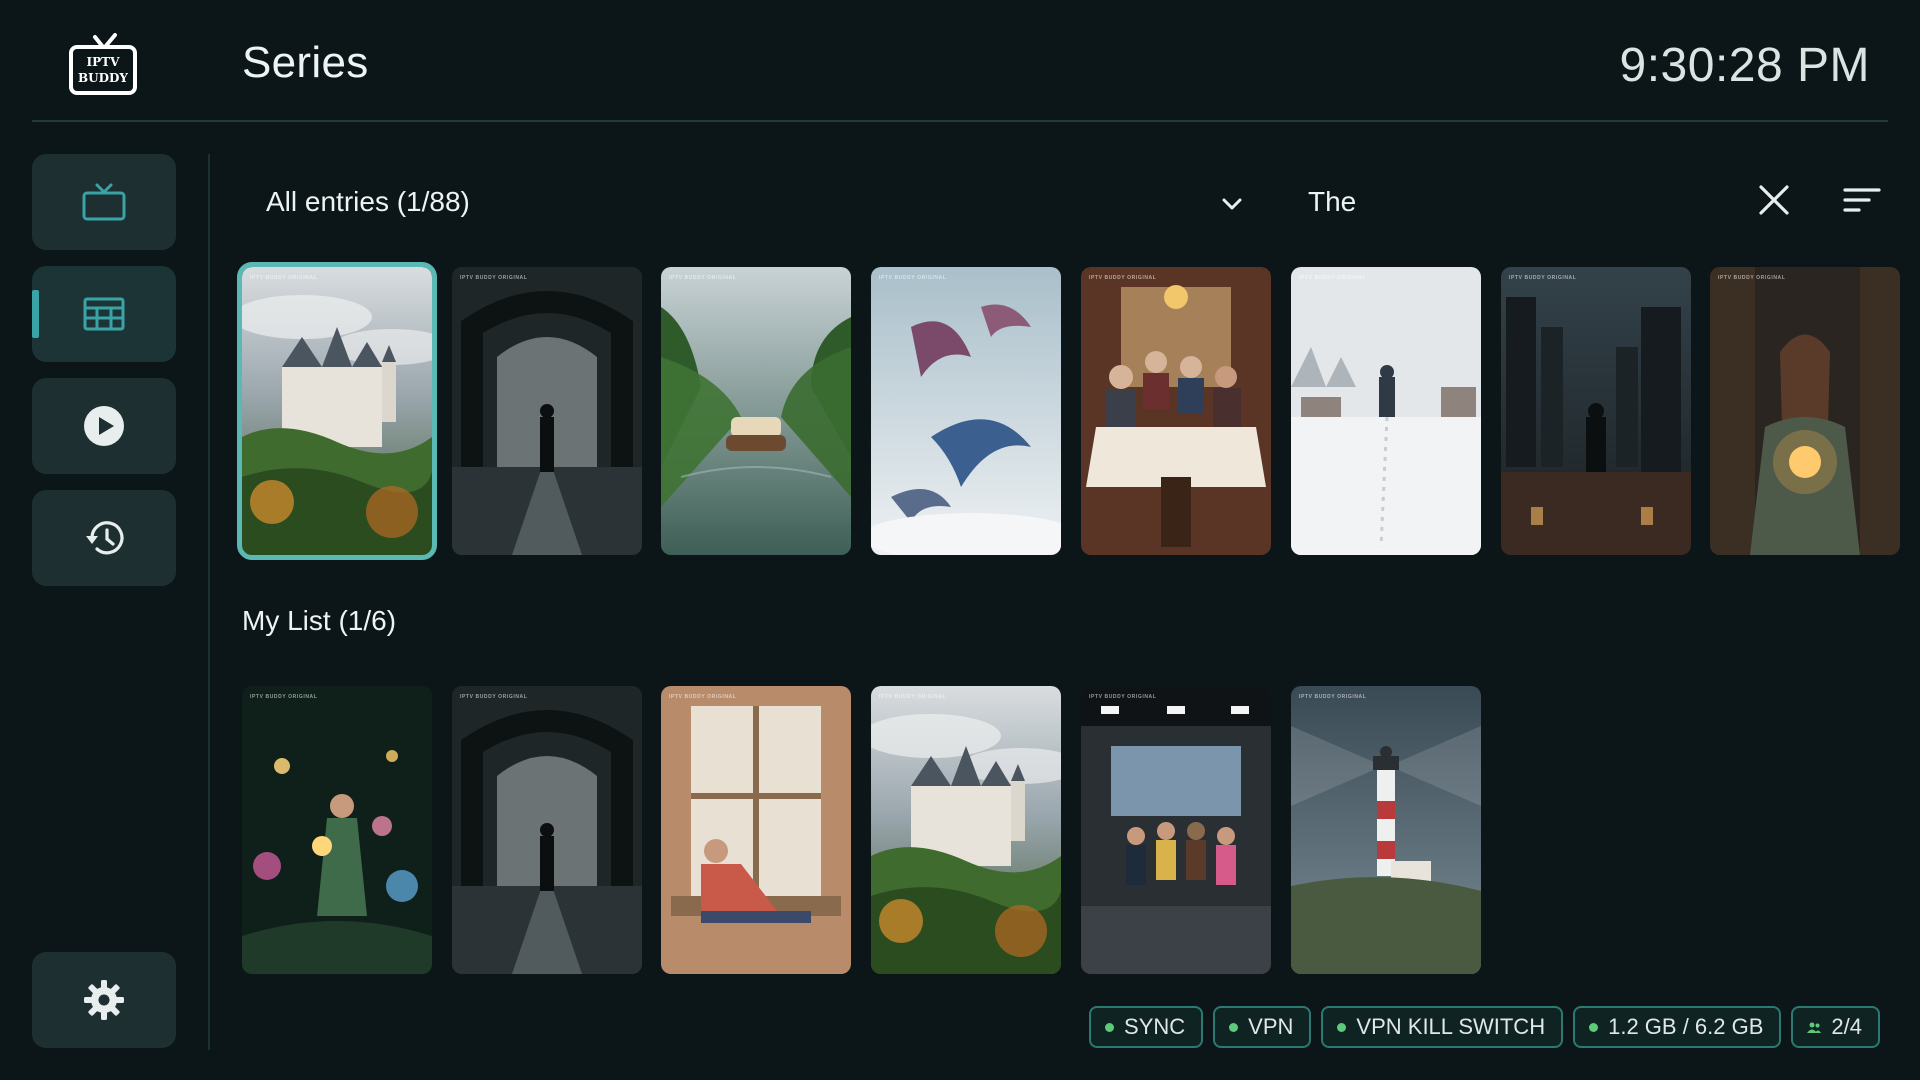 This screenshot has height=1080, width=1920. What do you see at coordinates (105, 601) in the screenshot?
I see `sidebar` at bounding box center [105, 601].